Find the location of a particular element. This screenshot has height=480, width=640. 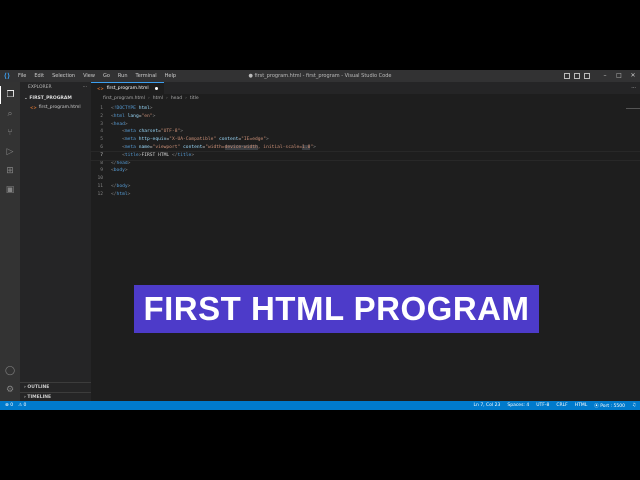

line-ending: CRLF is located at coordinates (561, 405).